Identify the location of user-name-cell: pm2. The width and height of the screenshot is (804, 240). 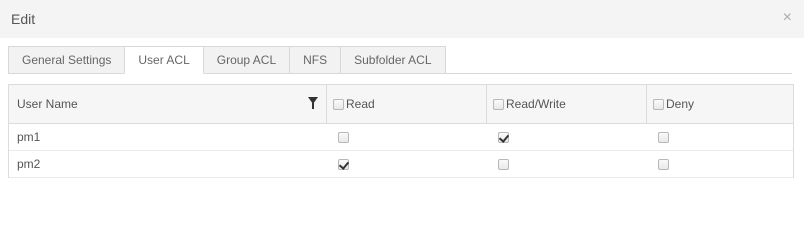
(29, 164).